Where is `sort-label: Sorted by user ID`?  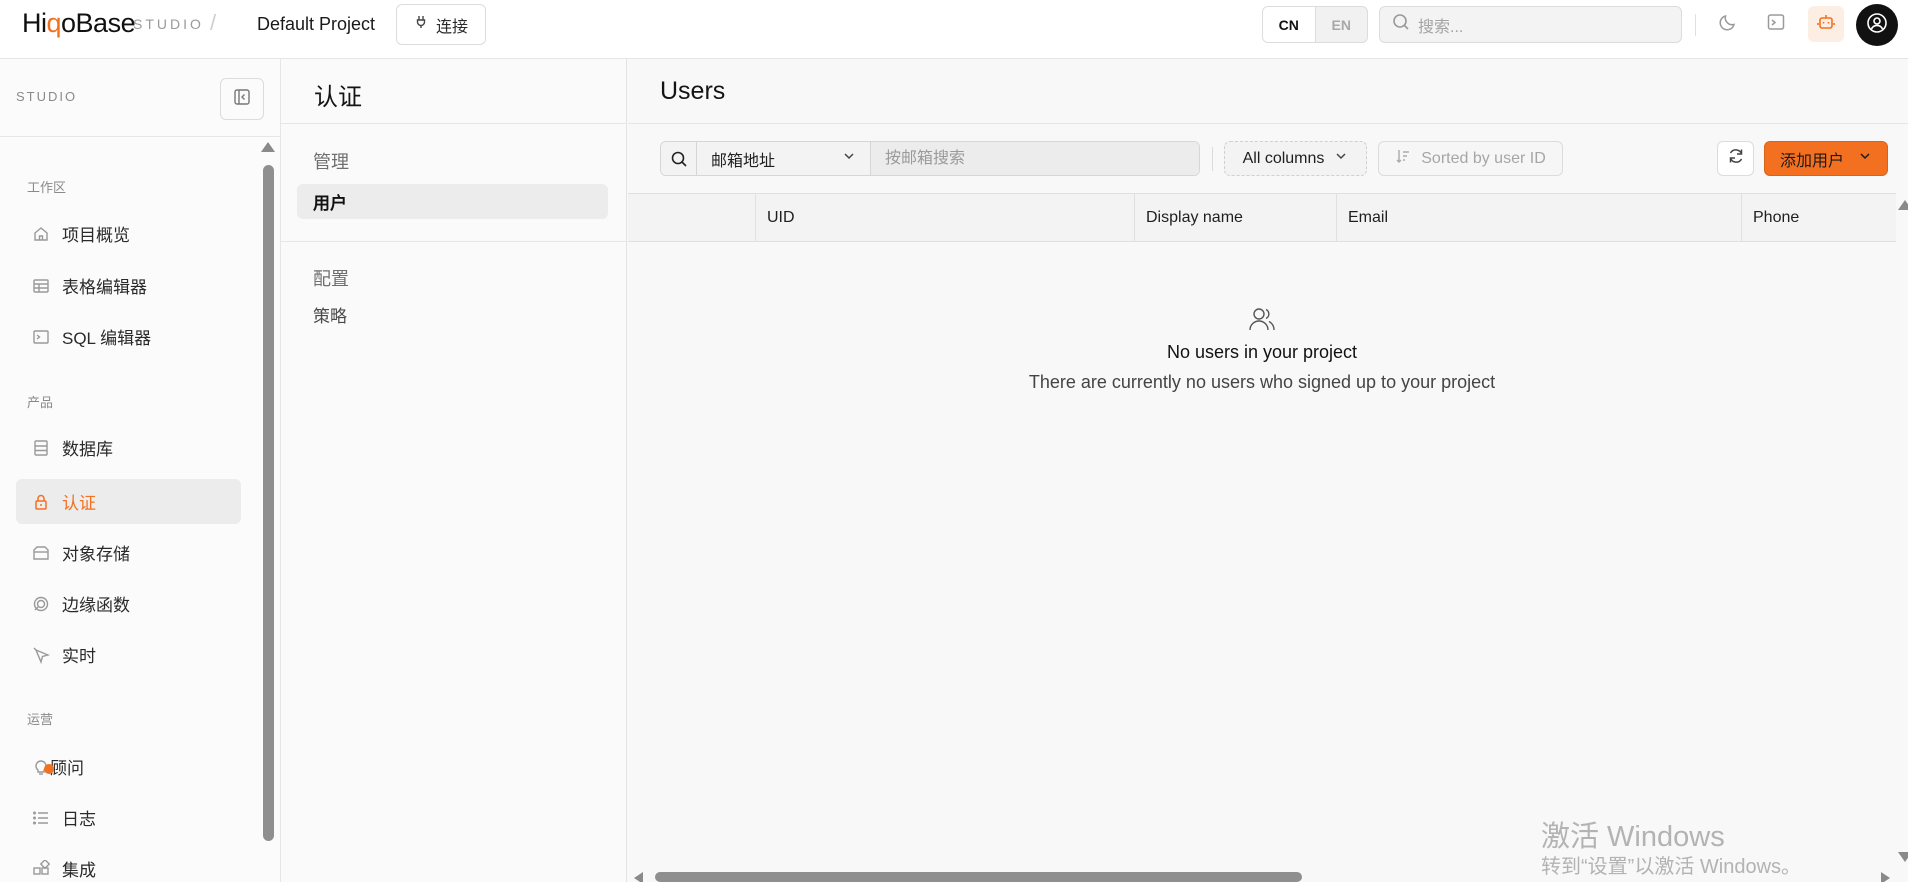 sort-label: Sorted by user ID is located at coordinates (1483, 158).